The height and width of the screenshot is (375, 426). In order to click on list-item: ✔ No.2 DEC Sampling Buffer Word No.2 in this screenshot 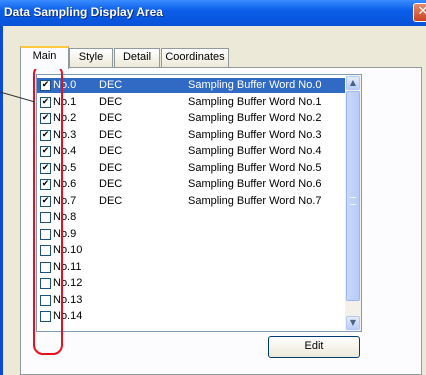, I will do `click(192, 118)`.